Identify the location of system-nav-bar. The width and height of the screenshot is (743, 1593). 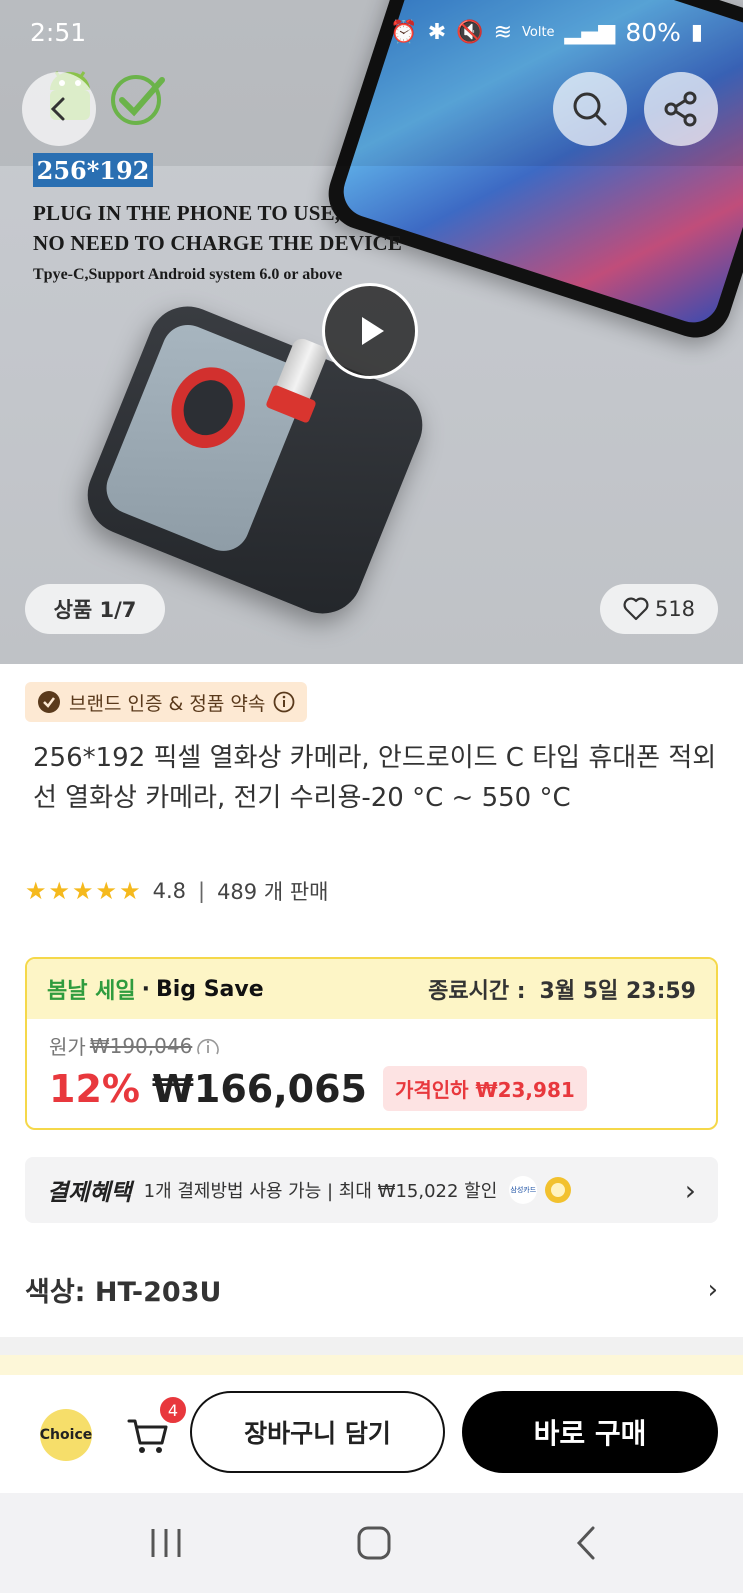
(371, 1543).